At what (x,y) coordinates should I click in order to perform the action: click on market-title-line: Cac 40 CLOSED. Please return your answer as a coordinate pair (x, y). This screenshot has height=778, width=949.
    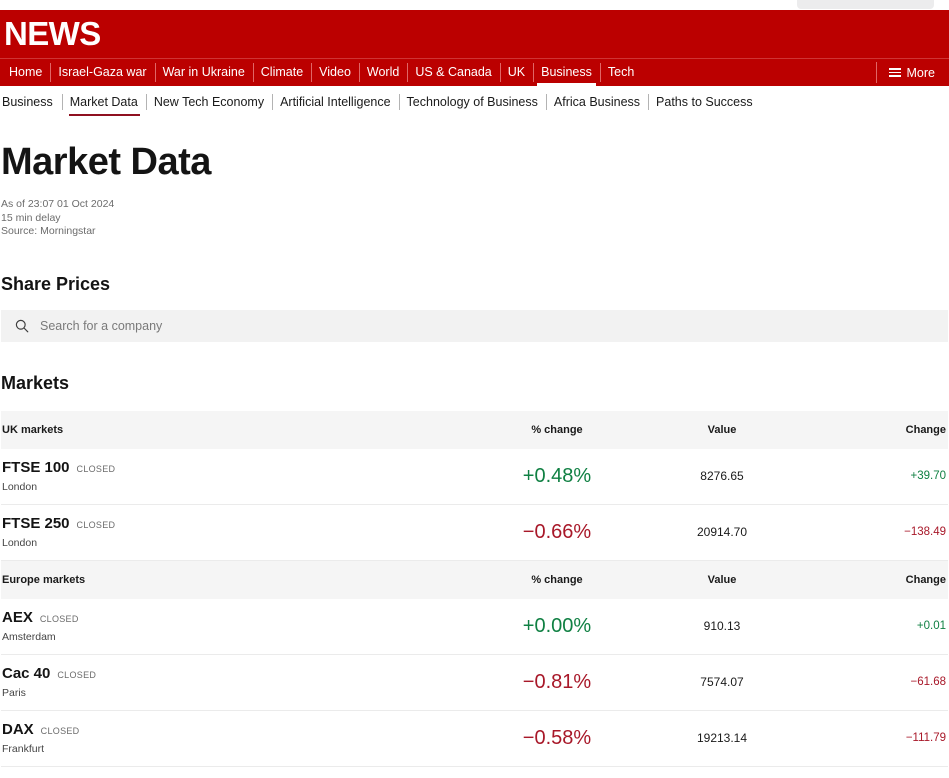
    Looking at the image, I should click on (237, 674).